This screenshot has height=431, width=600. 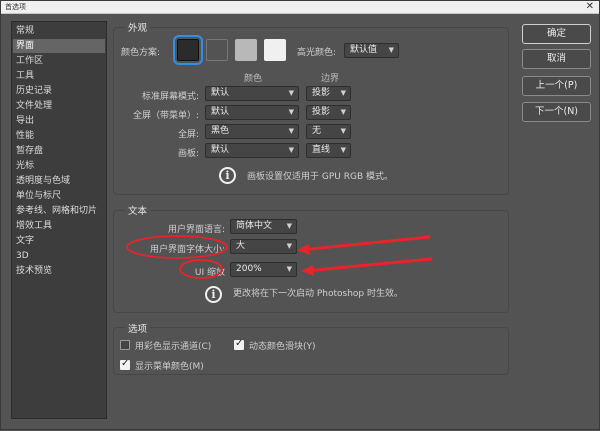 What do you see at coordinates (15, 7) in the screenshot?
I see `window-title: 首选项` at bounding box center [15, 7].